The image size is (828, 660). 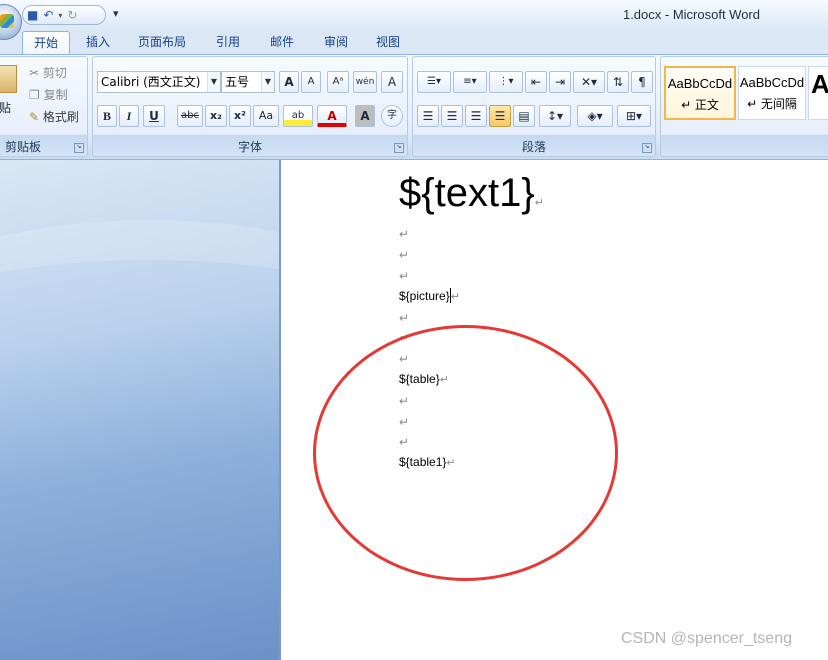 I want to click on multilevel-list-button: ⋮▾, so click(x=506, y=82).